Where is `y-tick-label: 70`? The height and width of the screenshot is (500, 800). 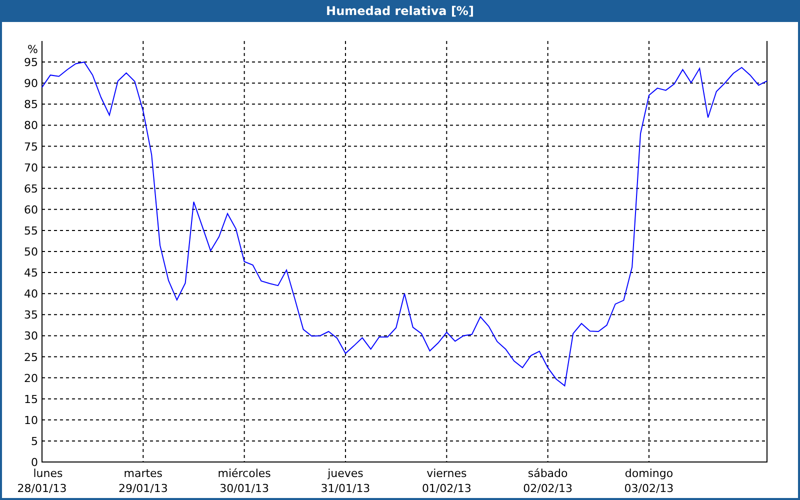
y-tick-label: 70 is located at coordinates (31, 167).